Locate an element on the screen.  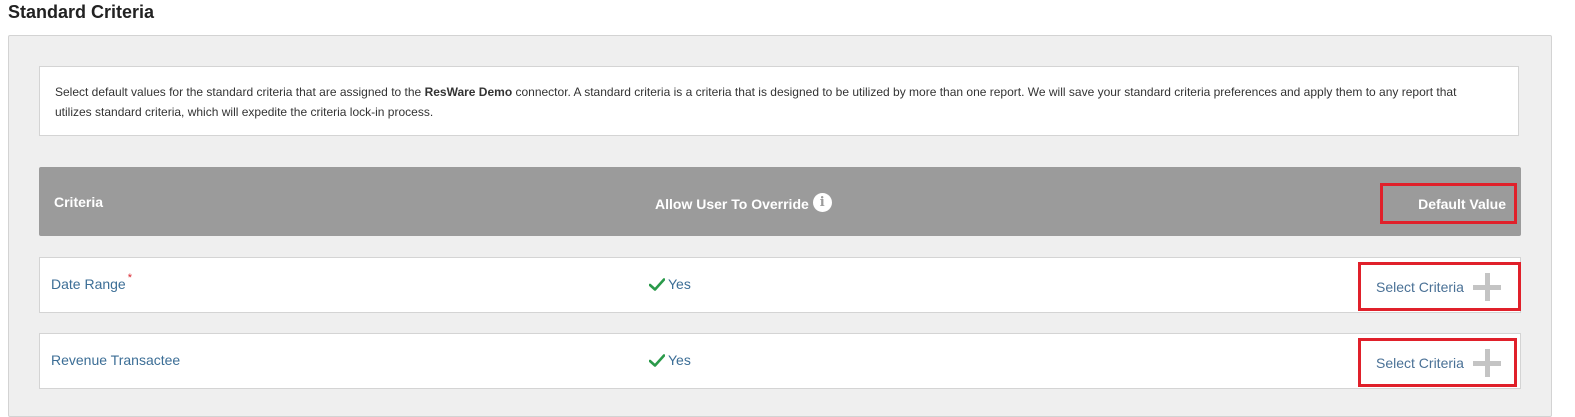
criteria-name: Revenue Transactee is located at coordinates (116, 360).